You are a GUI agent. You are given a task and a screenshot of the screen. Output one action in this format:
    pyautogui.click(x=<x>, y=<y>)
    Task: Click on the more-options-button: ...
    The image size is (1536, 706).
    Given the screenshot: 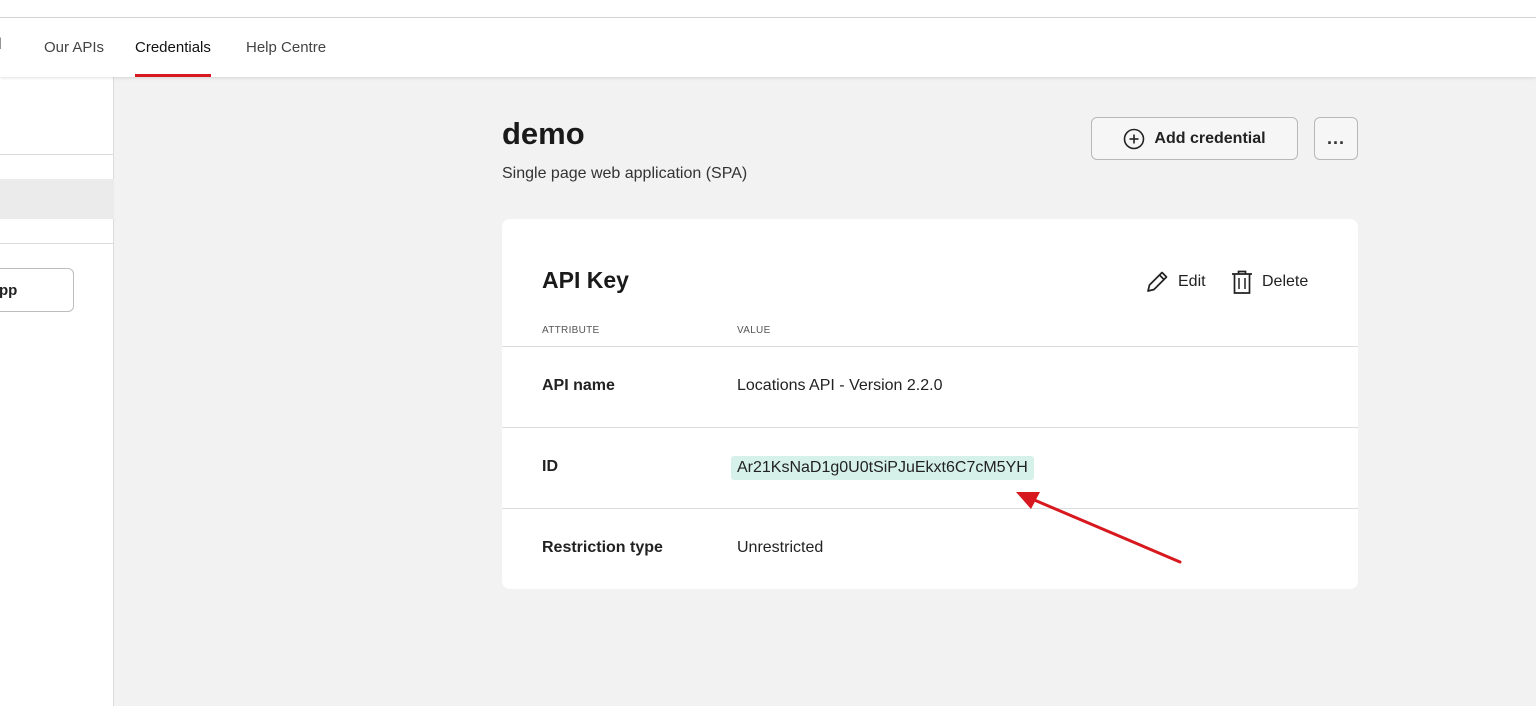 What is the action you would take?
    pyautogui.click(x=1336, y=138)
    